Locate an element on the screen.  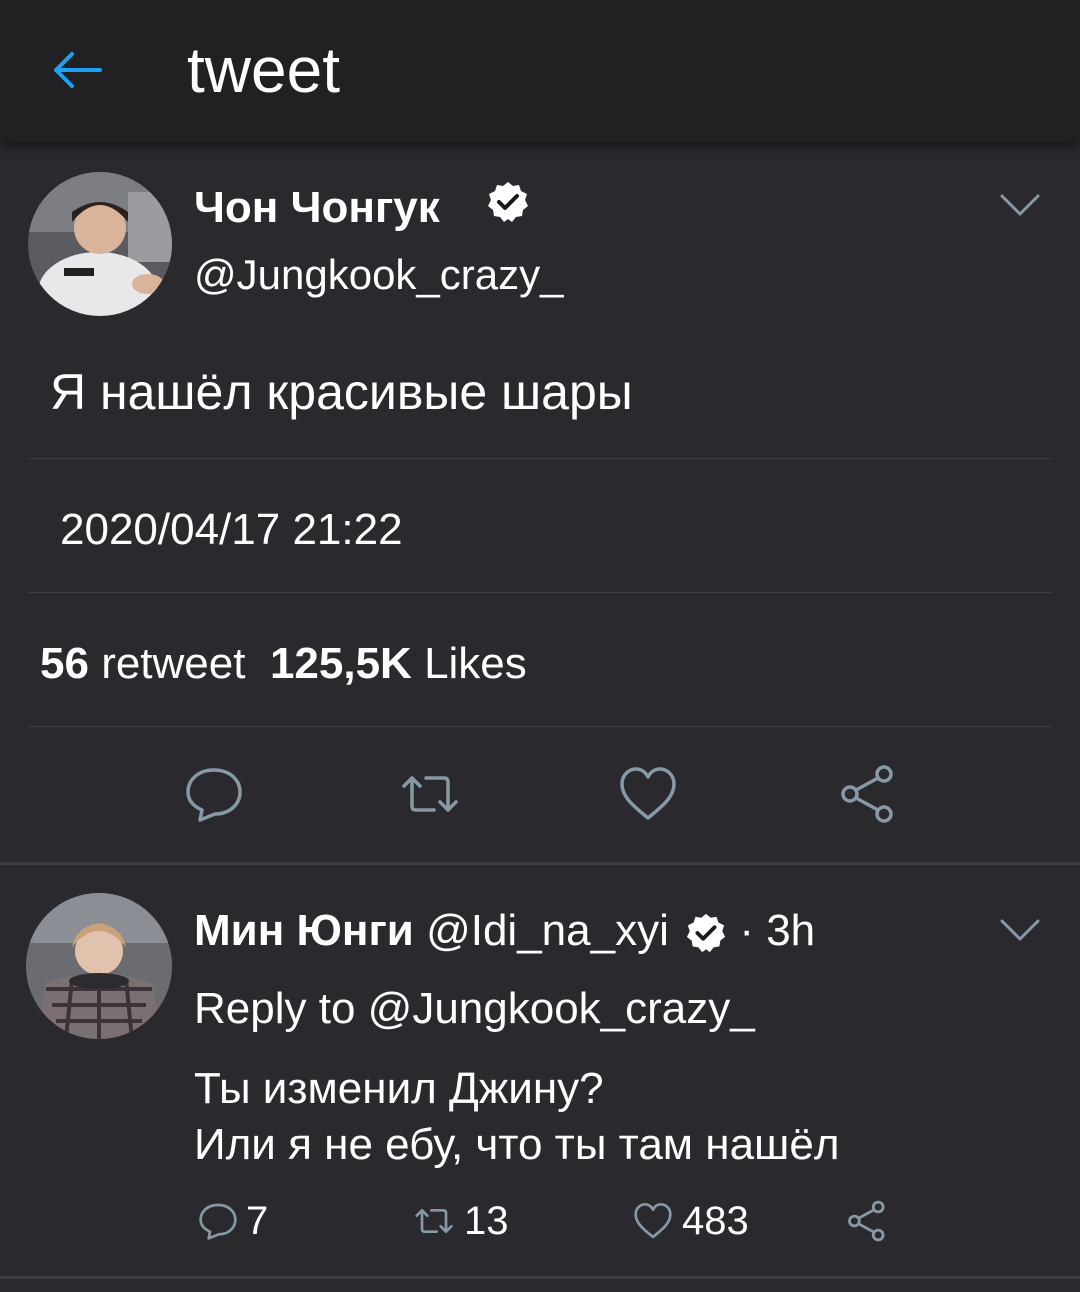
page-title: tweet is located at coordinates (263, 70).